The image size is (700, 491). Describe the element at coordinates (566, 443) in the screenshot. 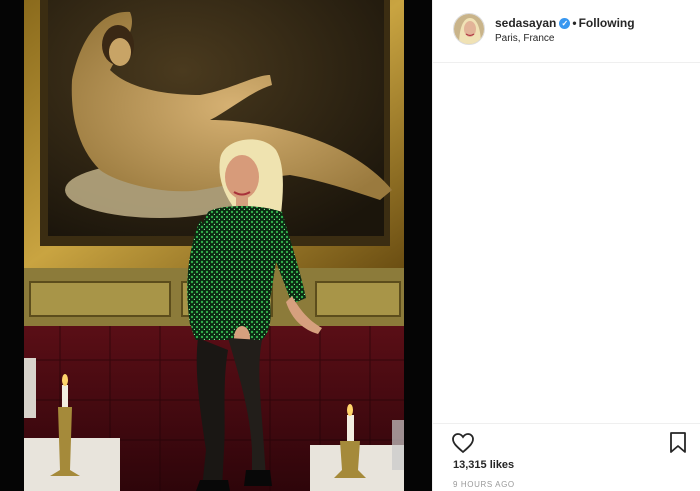

I see `action-bar` at that location.